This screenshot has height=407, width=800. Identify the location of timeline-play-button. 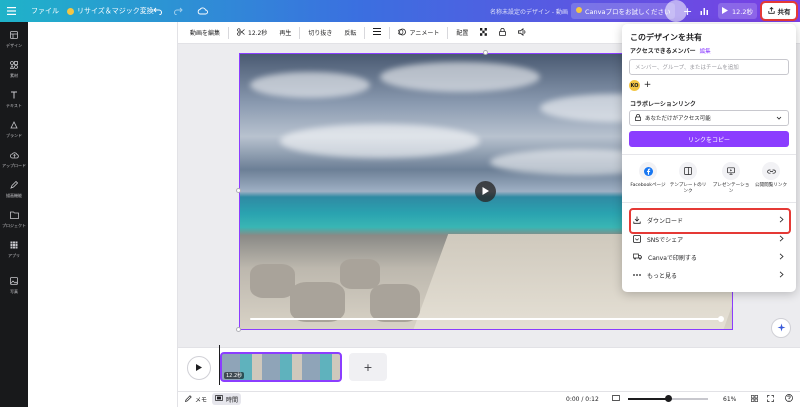
(199, 368).